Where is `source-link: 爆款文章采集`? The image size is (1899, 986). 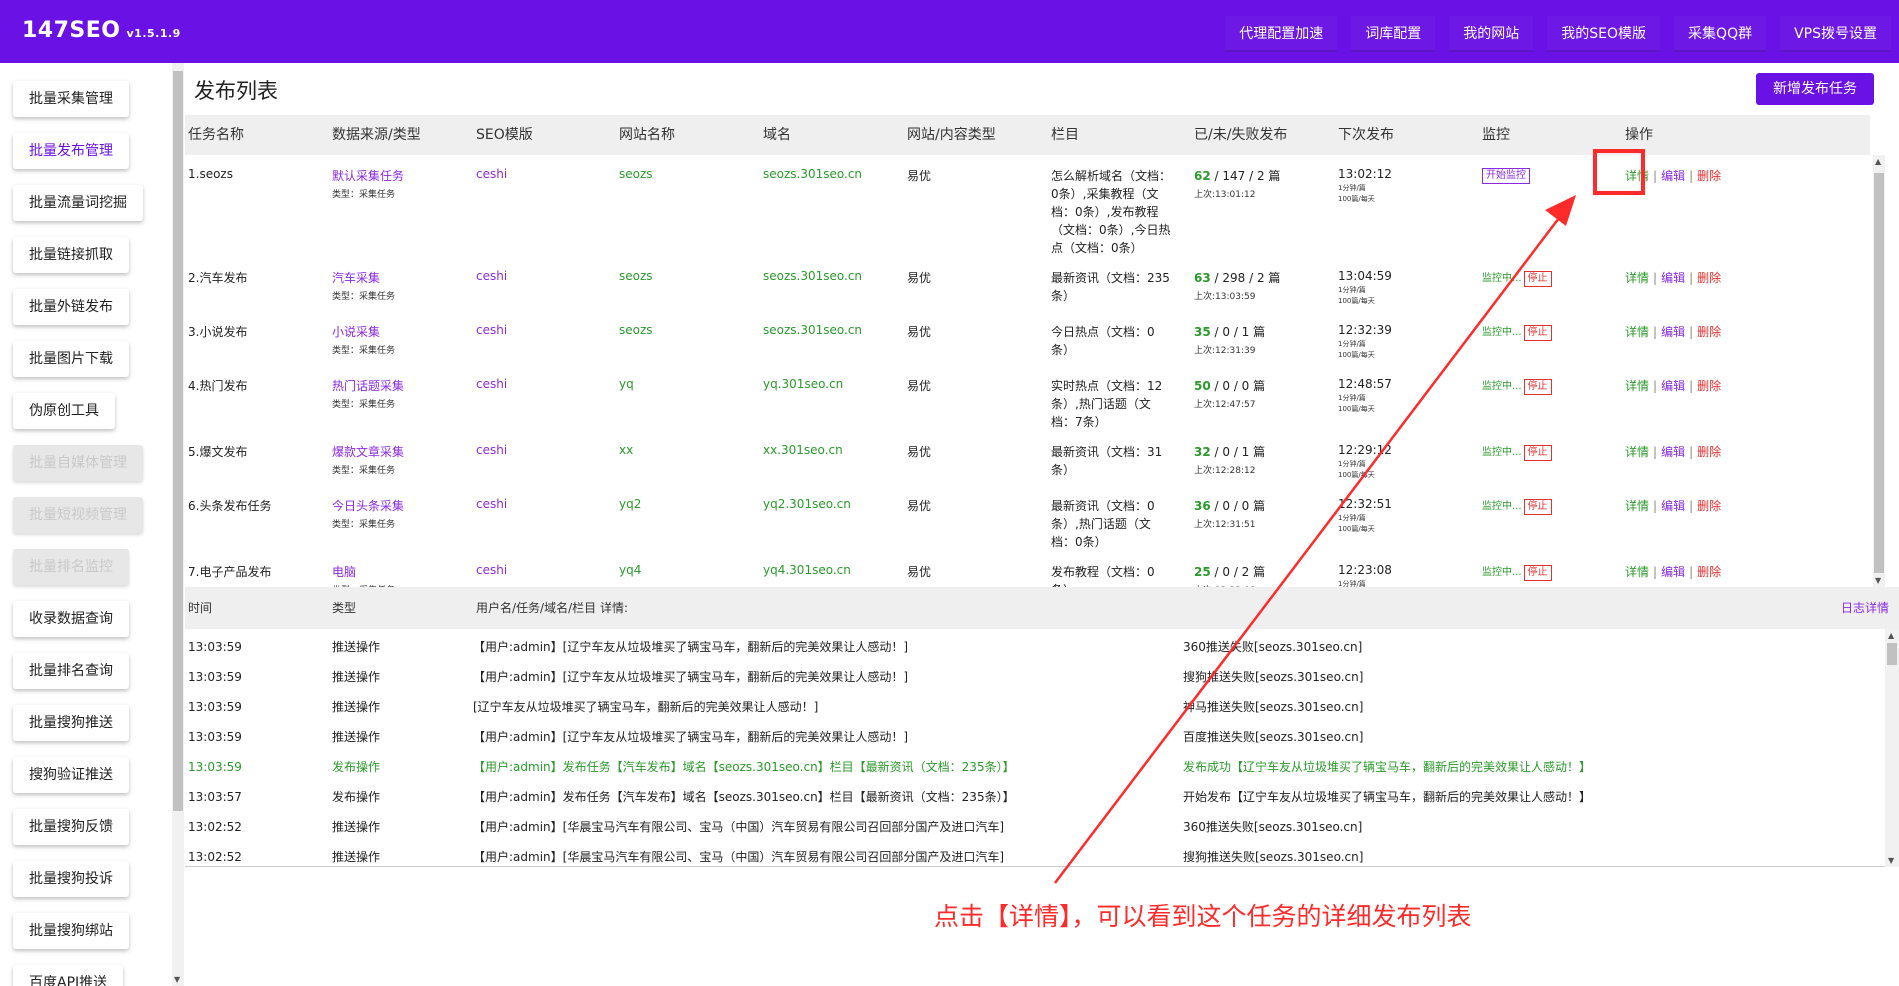 source-link: 爆款文章采集 is located at coordinates (368, 451).